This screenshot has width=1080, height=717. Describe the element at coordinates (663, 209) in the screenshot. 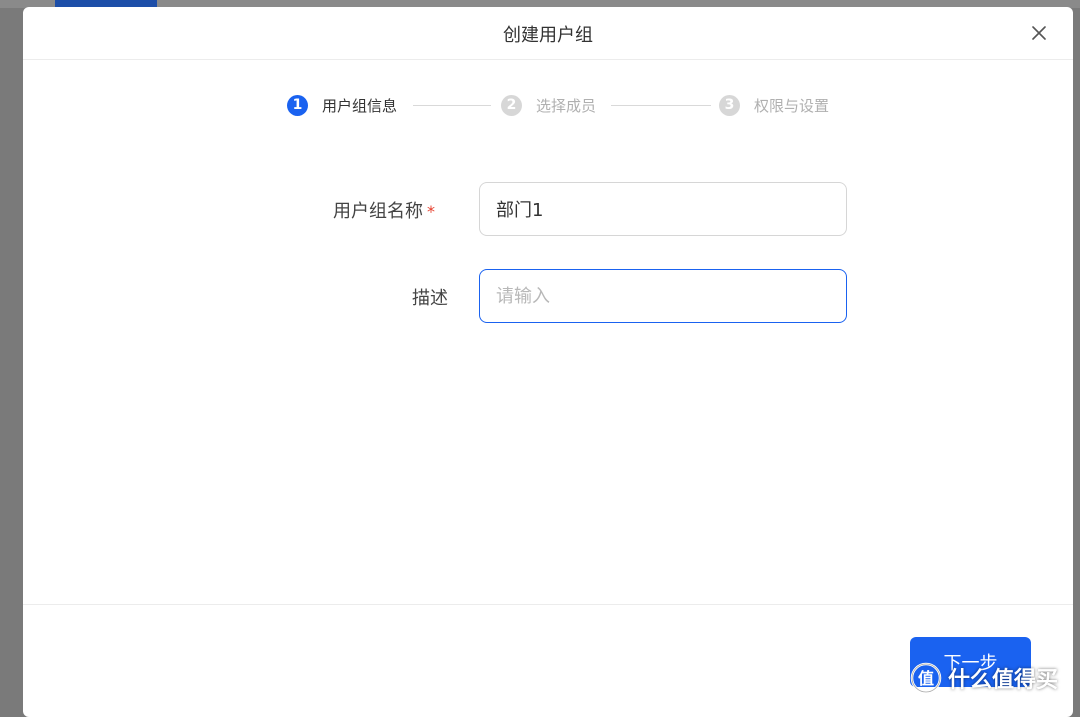

I see `group-name-input` at that location.